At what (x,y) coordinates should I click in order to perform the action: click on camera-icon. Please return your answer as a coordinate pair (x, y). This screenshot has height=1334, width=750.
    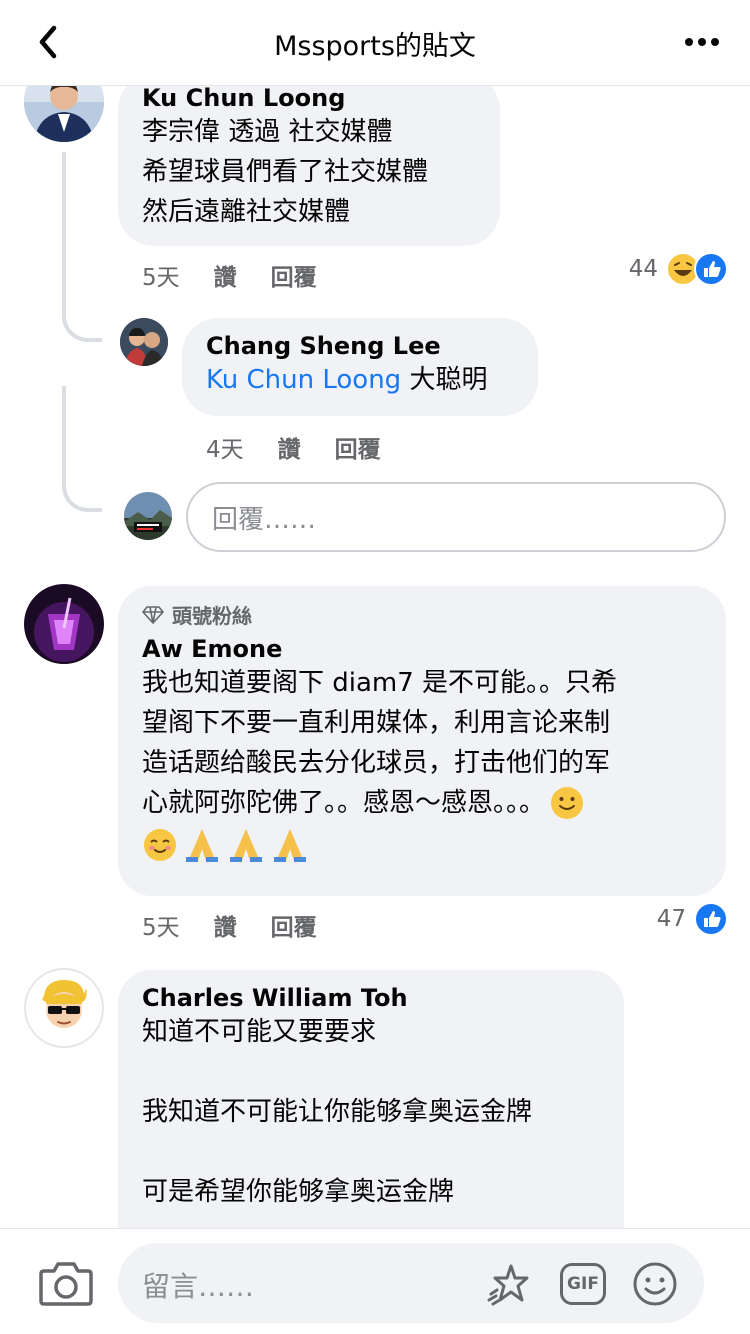
    Looking at the image, I should click on (66, 1284).